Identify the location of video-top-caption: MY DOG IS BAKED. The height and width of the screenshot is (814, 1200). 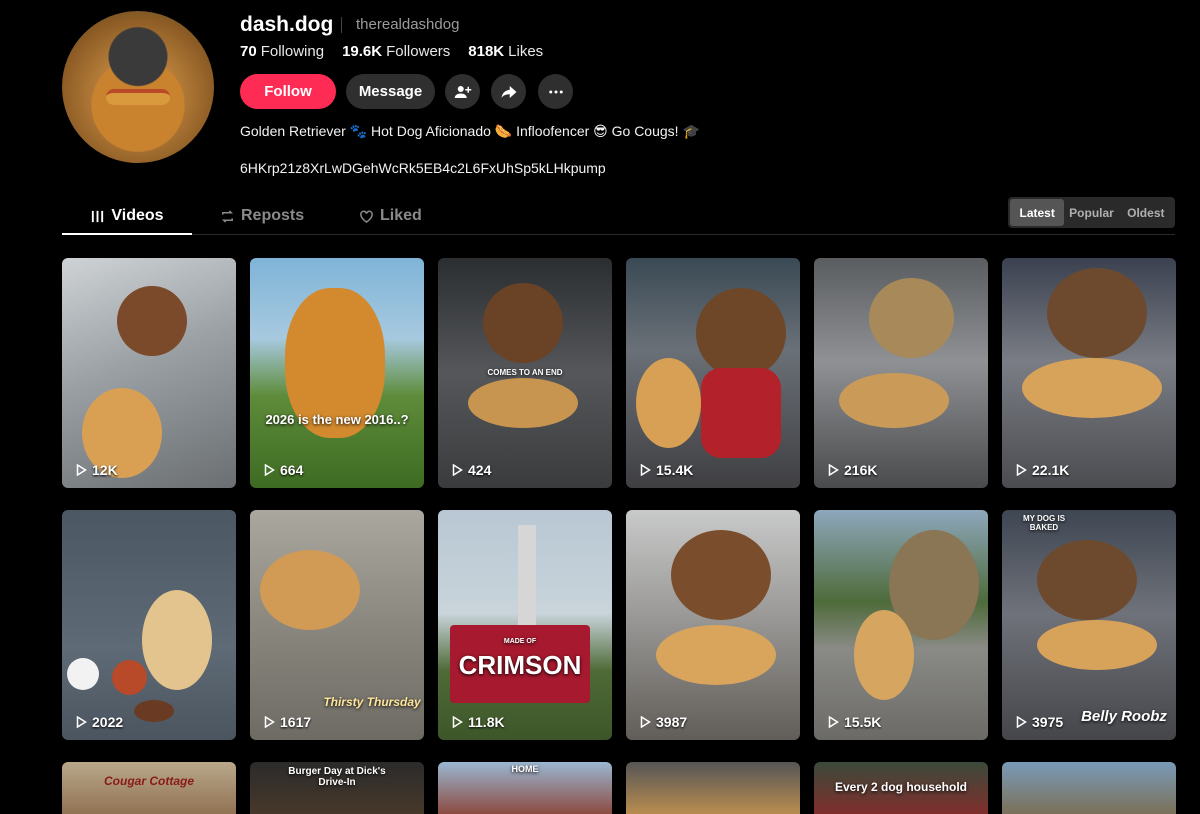
(1044, 523).